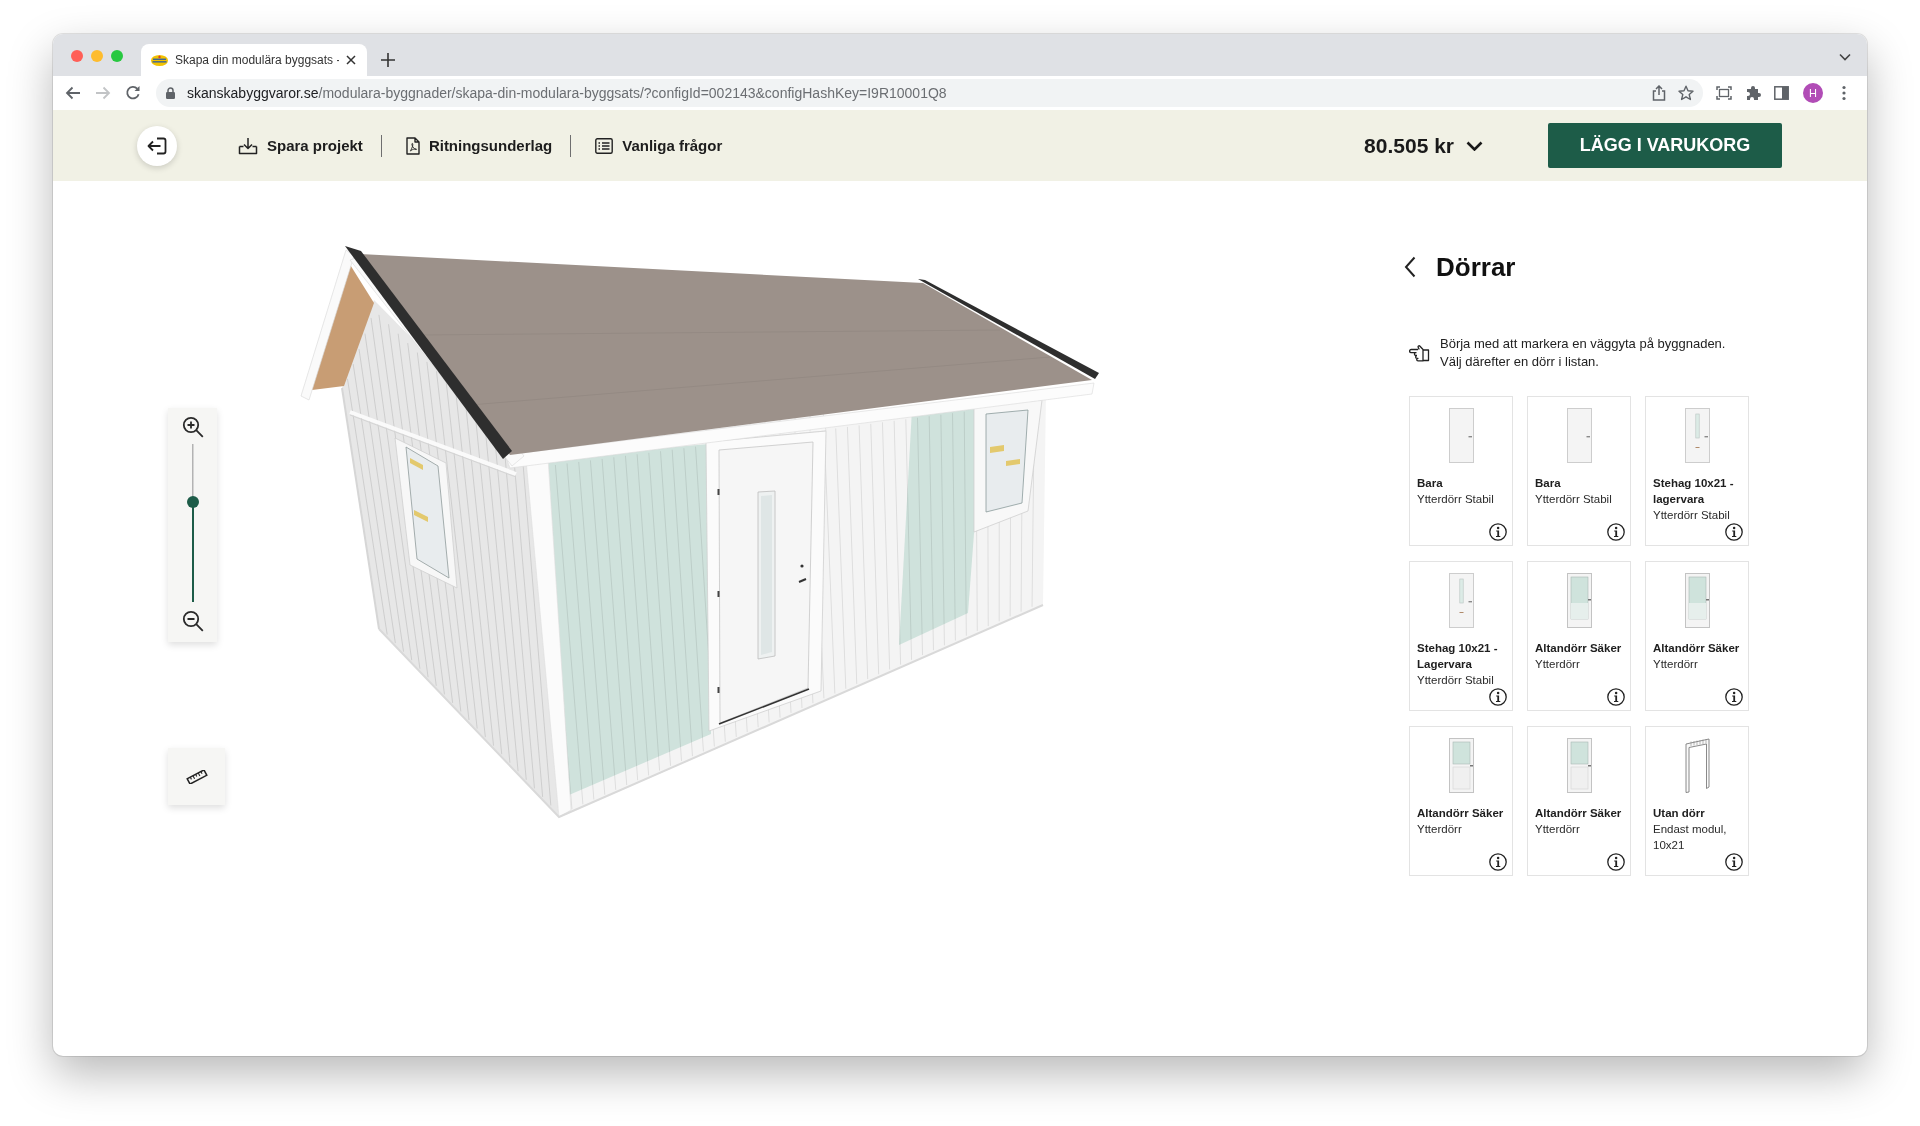  I want to click on reload-icon, so click(133, 93).